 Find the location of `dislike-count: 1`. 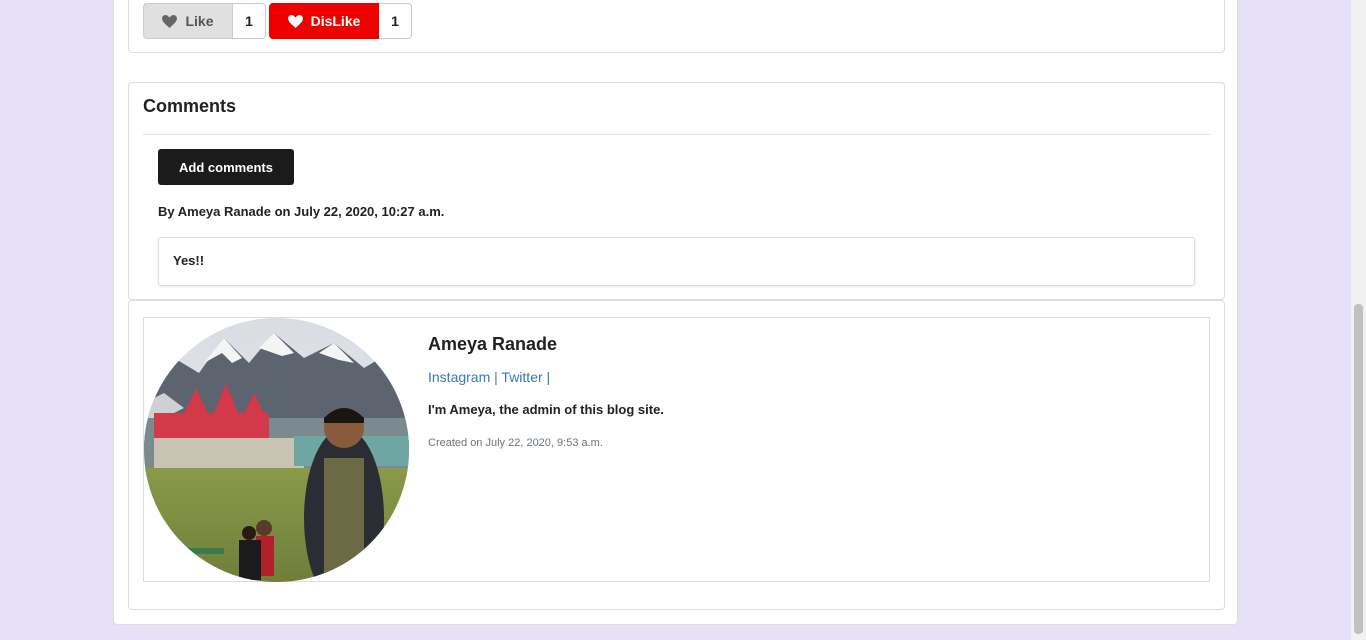

dislike-count: 1 is located at coordinates (395, 21).